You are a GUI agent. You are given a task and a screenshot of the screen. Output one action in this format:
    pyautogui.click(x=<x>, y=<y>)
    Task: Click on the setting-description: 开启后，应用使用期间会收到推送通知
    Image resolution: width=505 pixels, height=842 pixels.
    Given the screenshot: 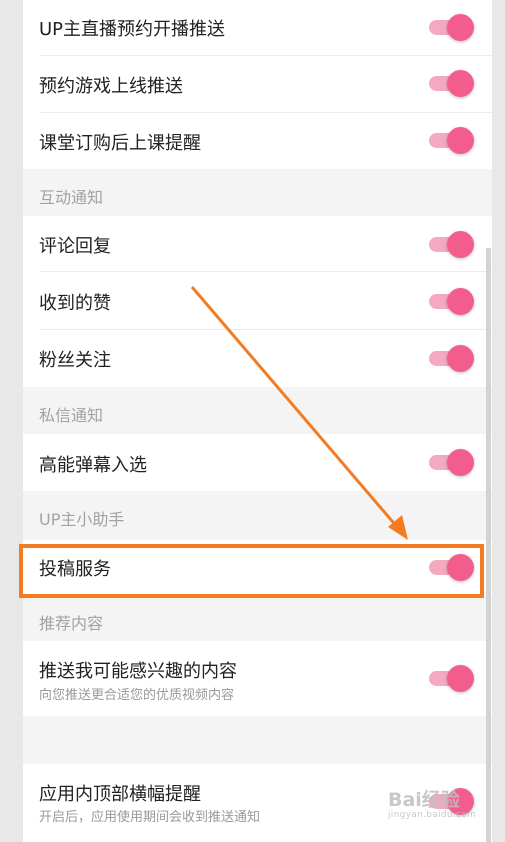 What is the action you would take?
    pyautogui.click(x=150, y=817)
    